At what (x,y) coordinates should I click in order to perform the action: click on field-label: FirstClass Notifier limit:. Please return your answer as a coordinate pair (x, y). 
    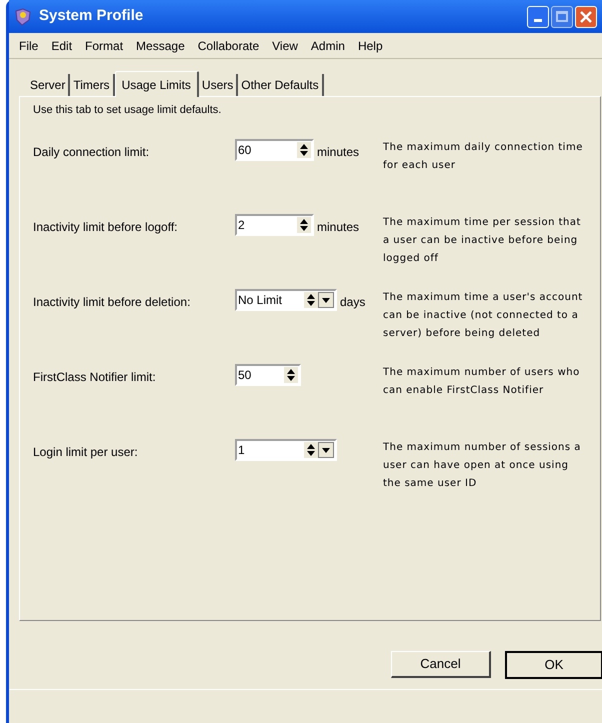
    Looking at the image, I should click on (95, 377).